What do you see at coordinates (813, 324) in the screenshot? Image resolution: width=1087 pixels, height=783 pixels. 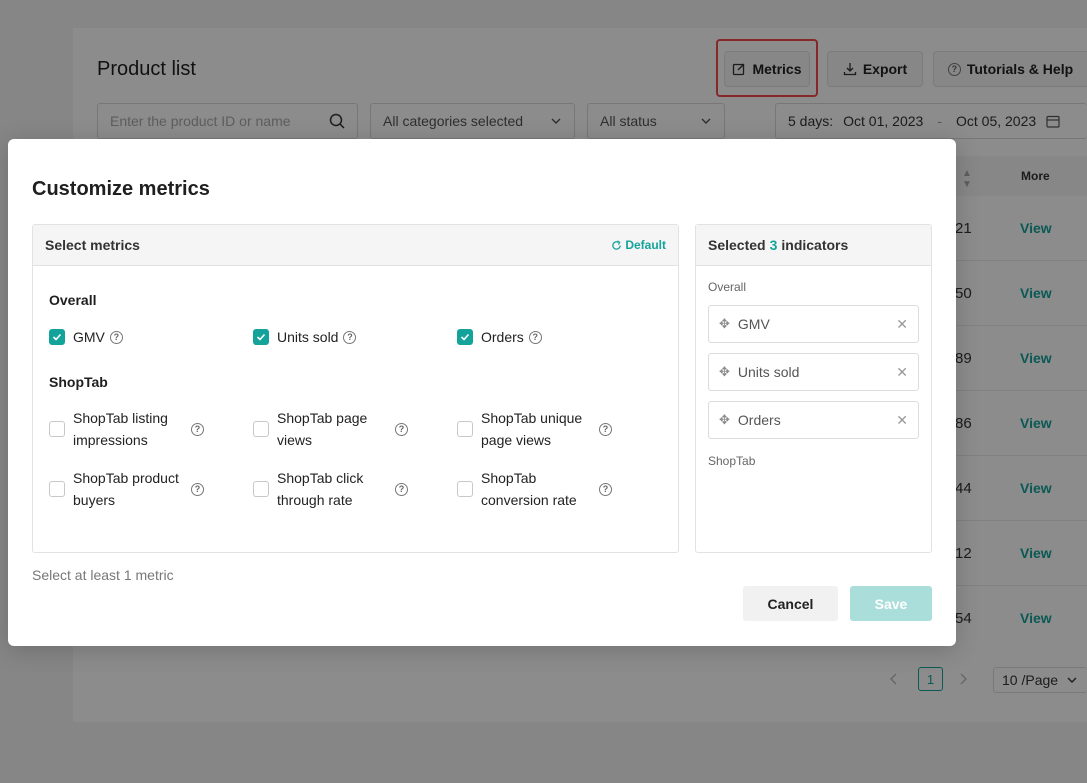 I see `selected-item-gmv: ✥ GMV ✕` at bounding box center [813, 324].